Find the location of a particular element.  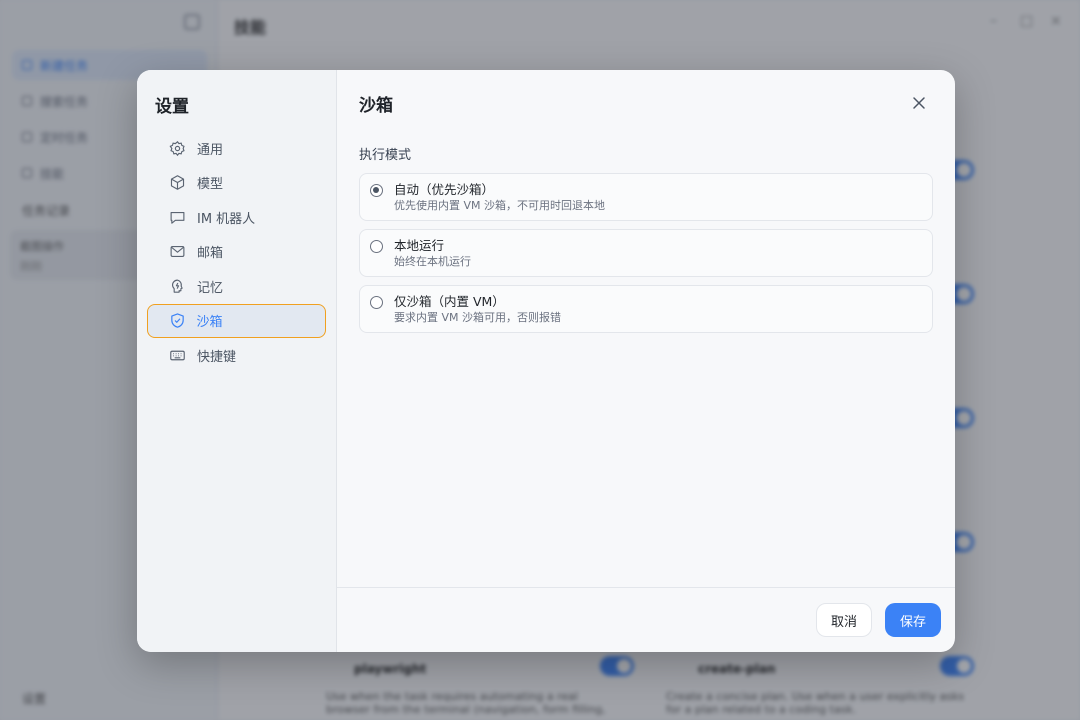

nav-label: 记忆 is located at coordinates (210, 288).